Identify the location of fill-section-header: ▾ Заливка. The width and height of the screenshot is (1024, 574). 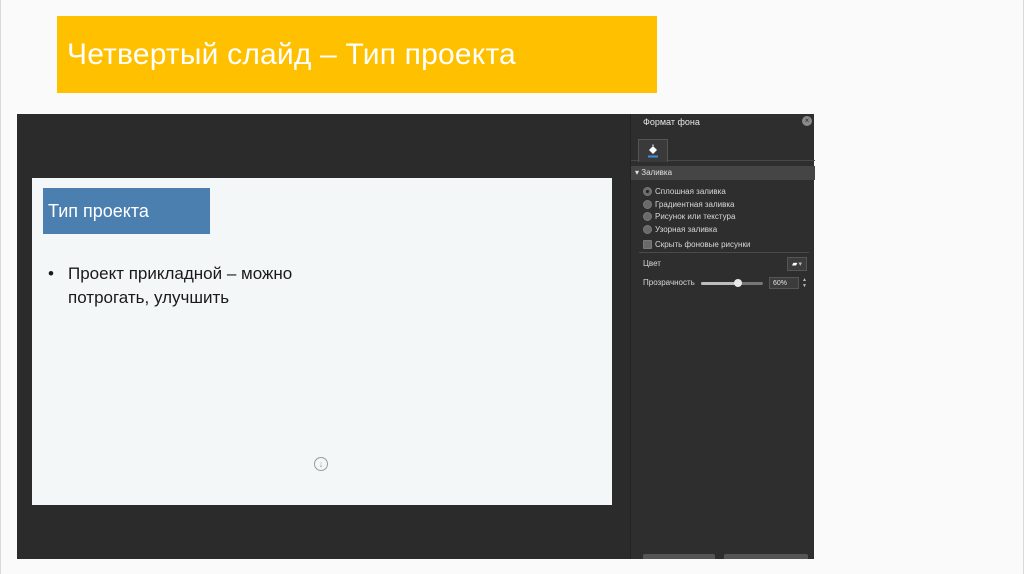
(723, 173).